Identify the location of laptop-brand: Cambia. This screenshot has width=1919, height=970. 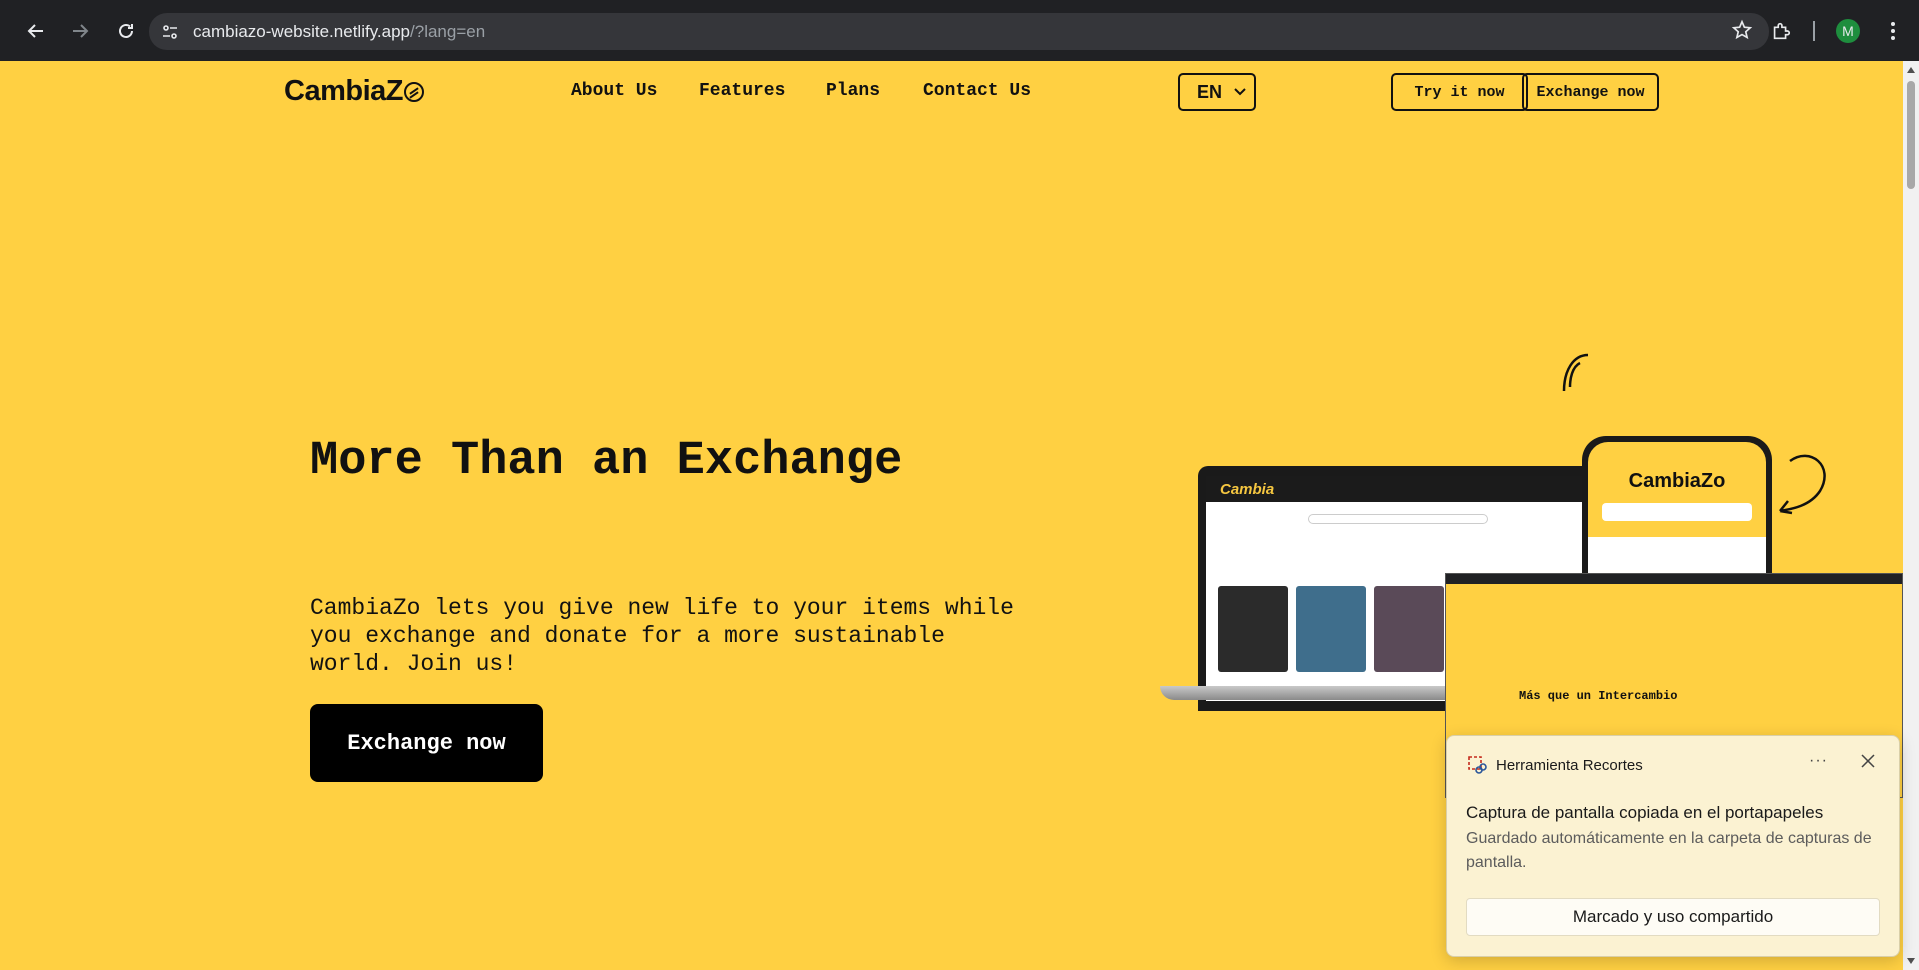
(1398, 489).